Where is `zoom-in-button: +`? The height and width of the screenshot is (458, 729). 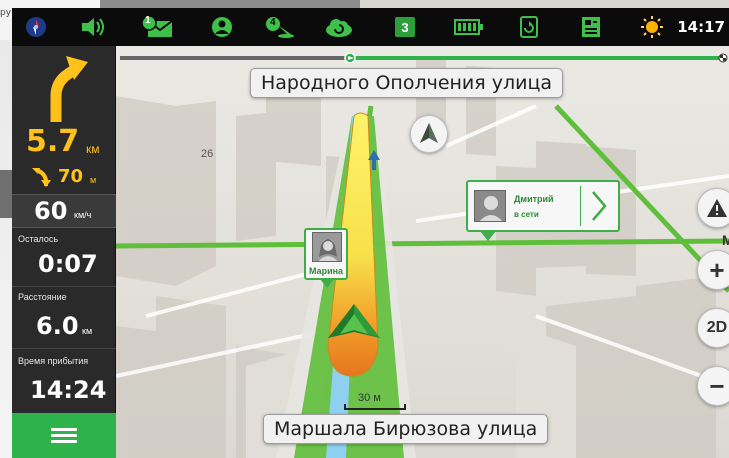
zoom-in-button: + is located at coordinates (713, 270).